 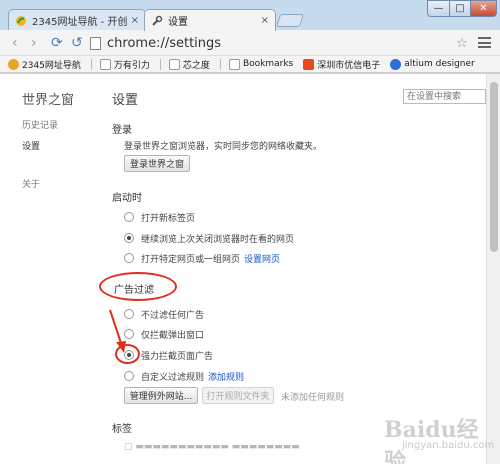 I want to click on no-rules-text: 未添加任何规则, so click(x=313, y=398).